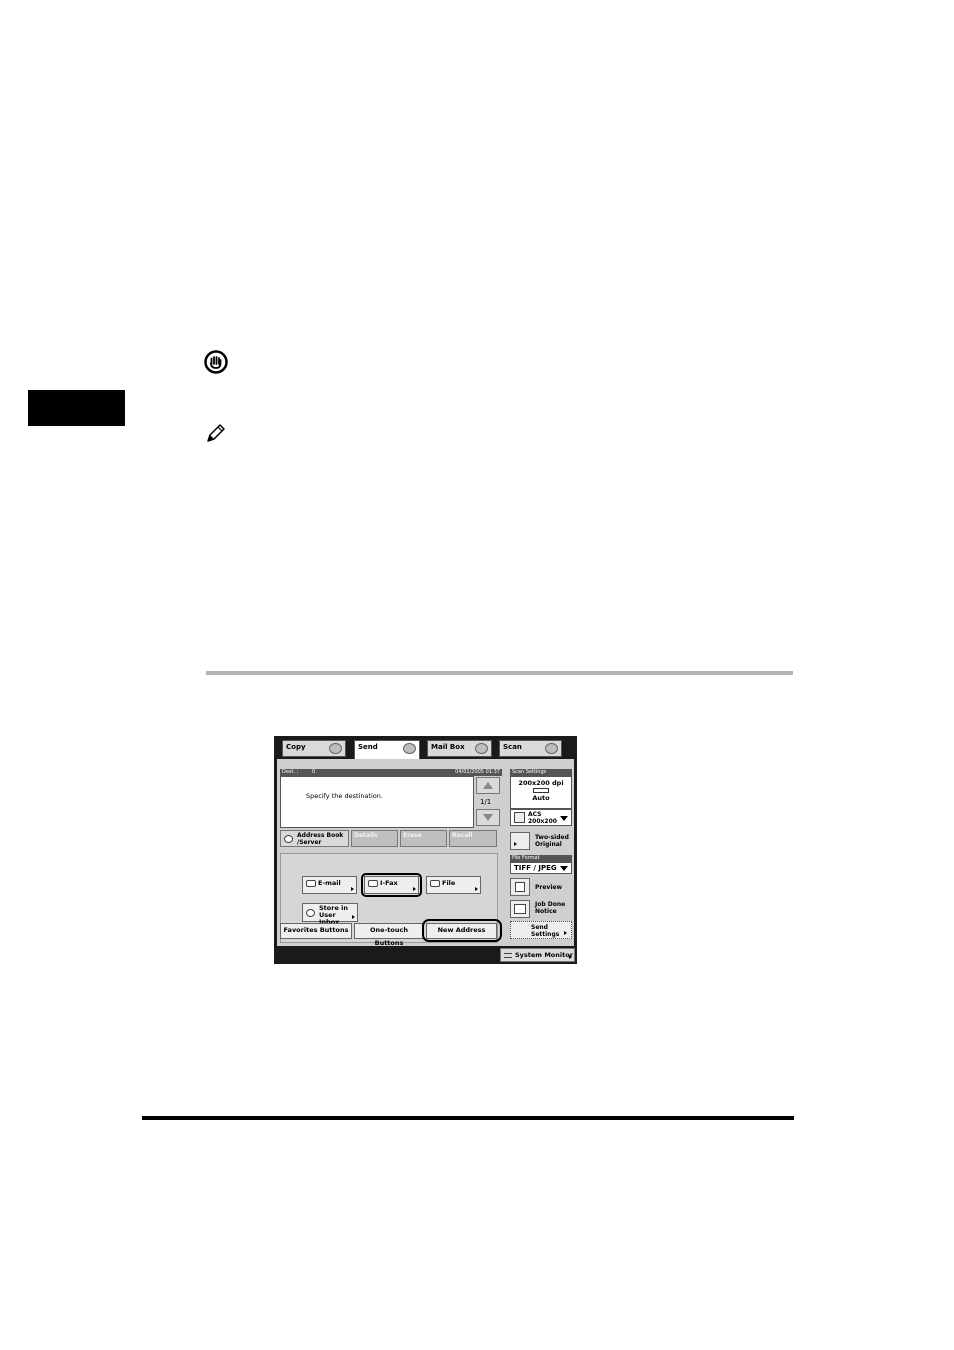 The height and width of the screenshot is (1350, 954). I want to click on important-hand-icon, so click(216, 362).